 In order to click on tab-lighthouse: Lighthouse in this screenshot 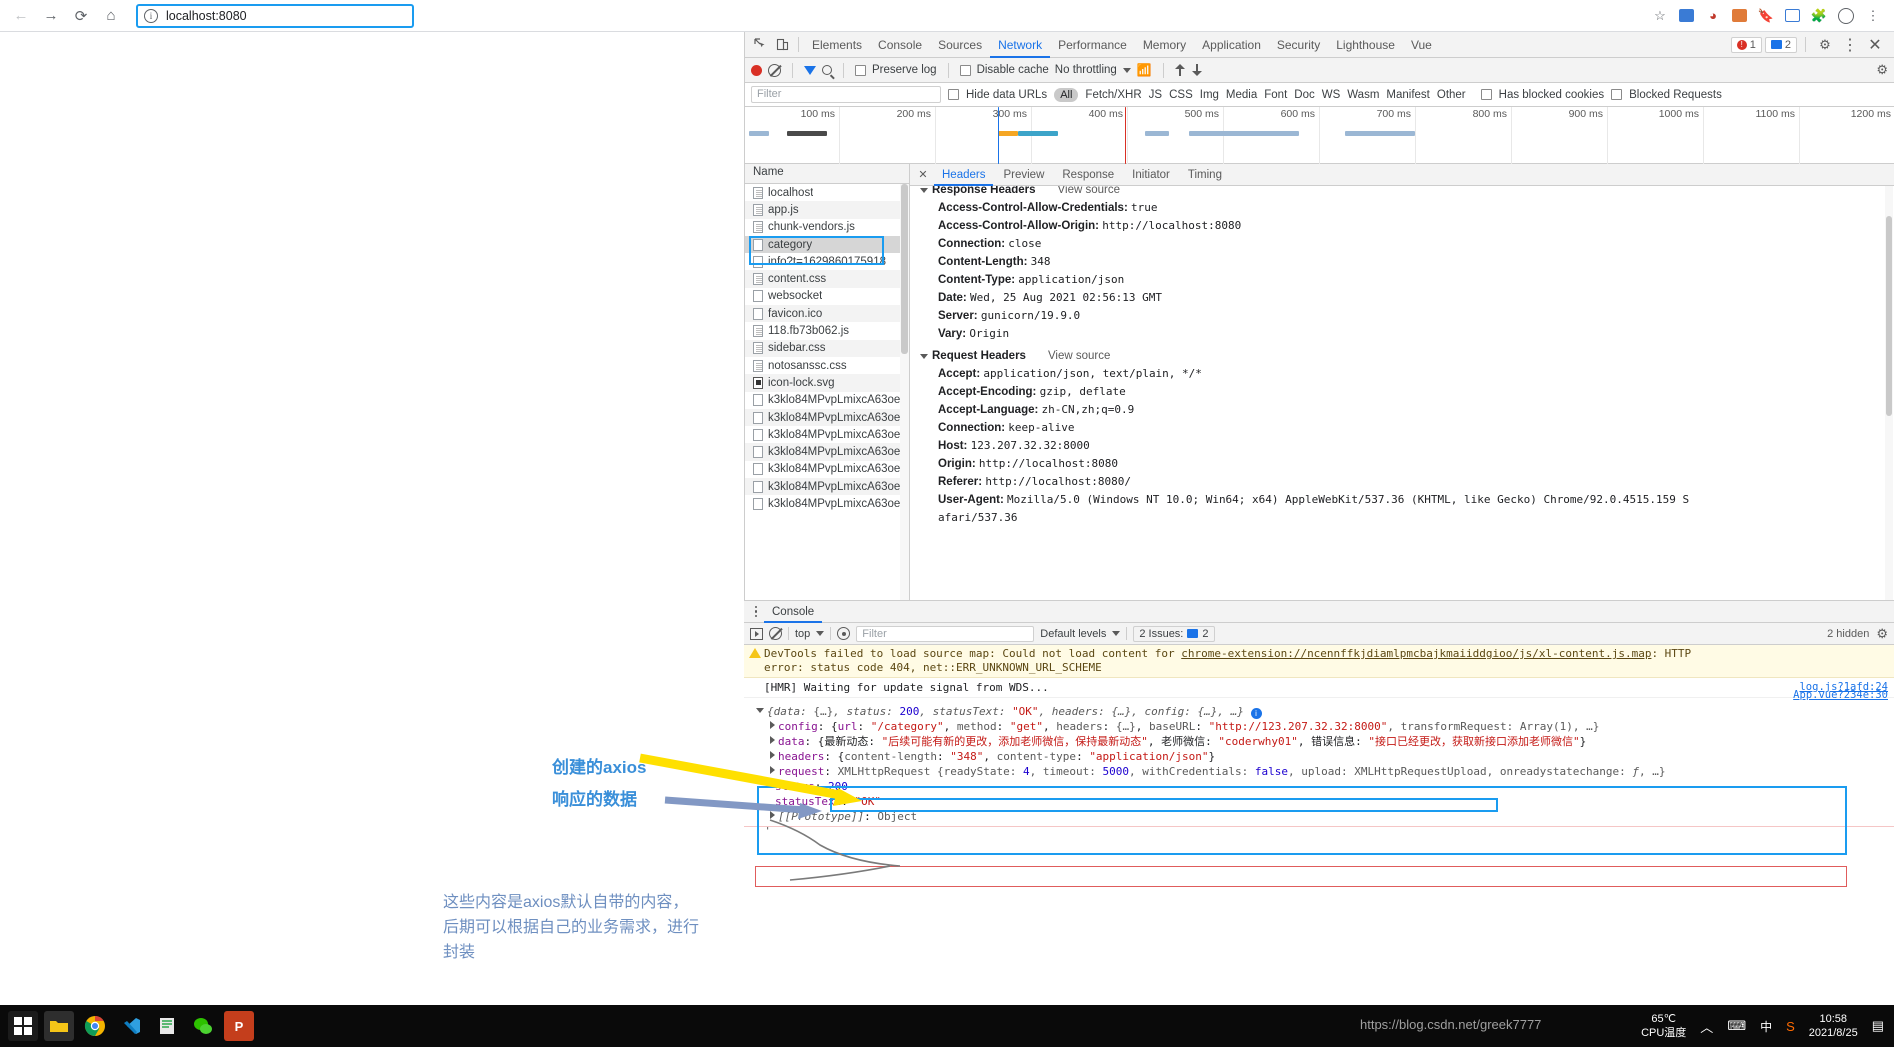, I will do `click(1365, 45)`.